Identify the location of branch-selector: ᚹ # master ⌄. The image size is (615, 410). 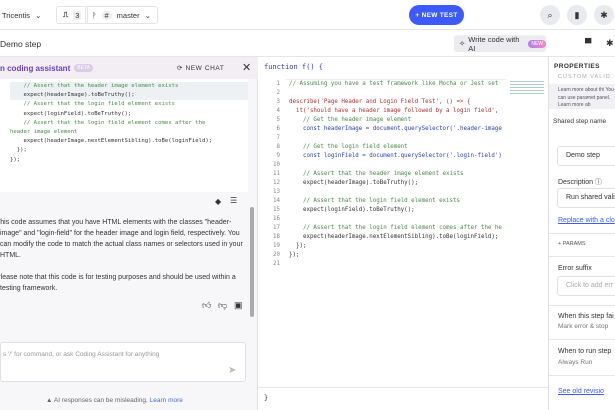
(121, 15).